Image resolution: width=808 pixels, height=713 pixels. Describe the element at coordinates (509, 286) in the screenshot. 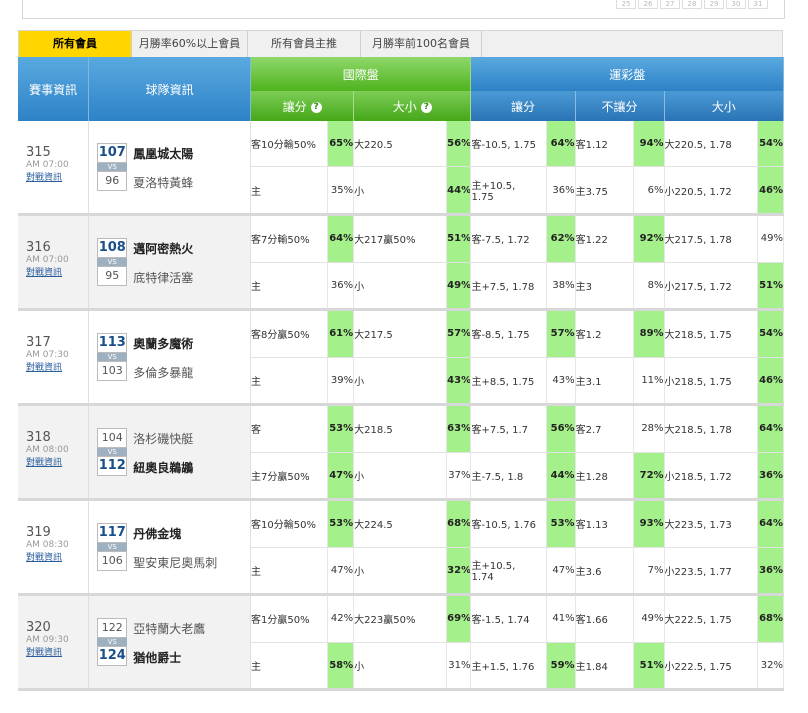

I see `odds-label: 主+7.5, 1.78` at that location.